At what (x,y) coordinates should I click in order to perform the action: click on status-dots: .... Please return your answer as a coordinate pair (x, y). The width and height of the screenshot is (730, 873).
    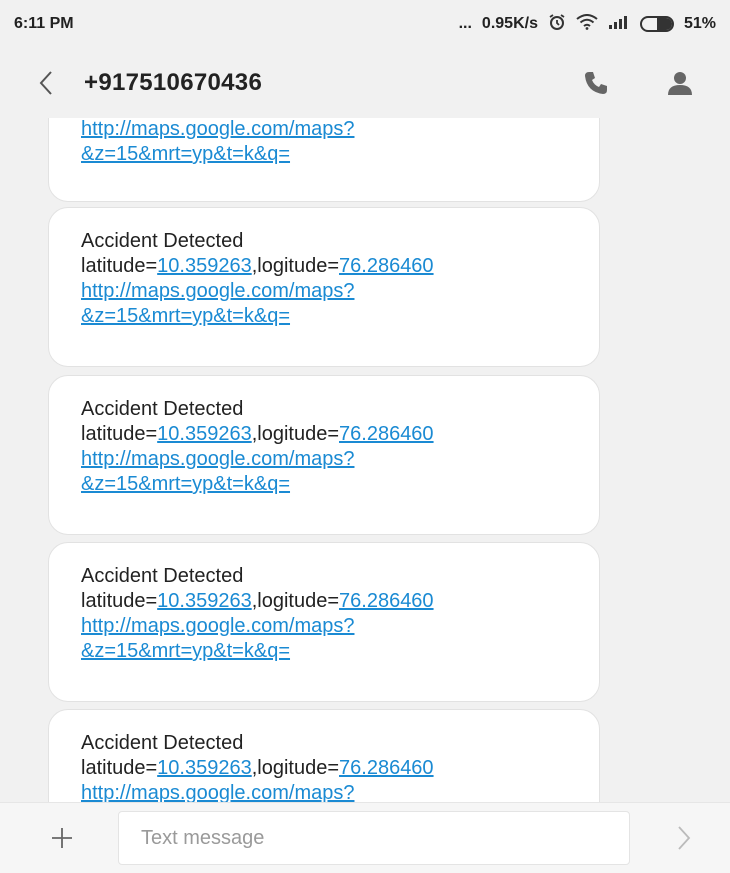
    Looking at the image, I should click on (465, 23).